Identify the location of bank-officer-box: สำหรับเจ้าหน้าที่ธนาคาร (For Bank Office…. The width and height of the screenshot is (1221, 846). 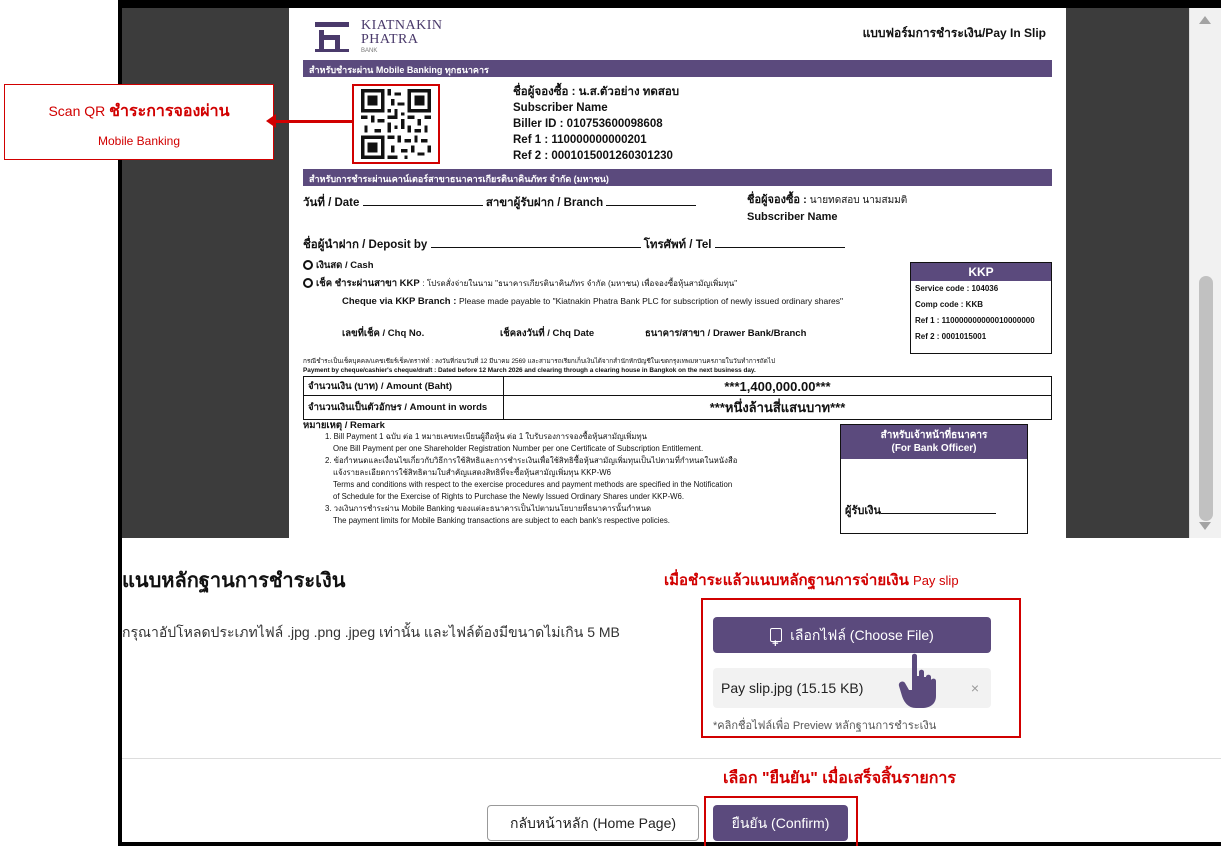
(934, 479).